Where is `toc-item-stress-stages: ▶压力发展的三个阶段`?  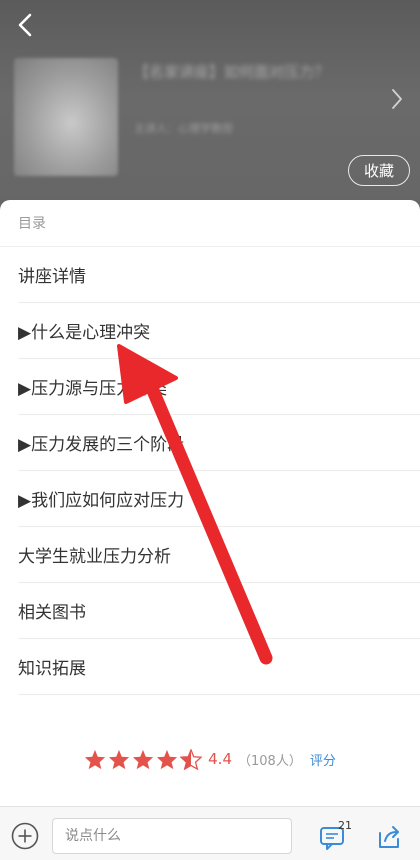 toc-item-stress-stages: ▶压力发展的三个阶段 is located at coordinates (219, 443).